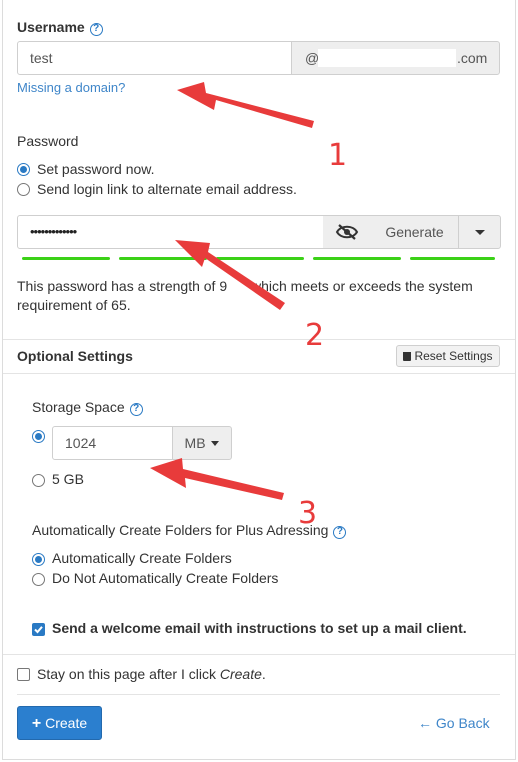  What do you see at coordinates (308, 513) in the screenshot?
I see `annotation-number-3: 3` at bounding box center [308, 513].